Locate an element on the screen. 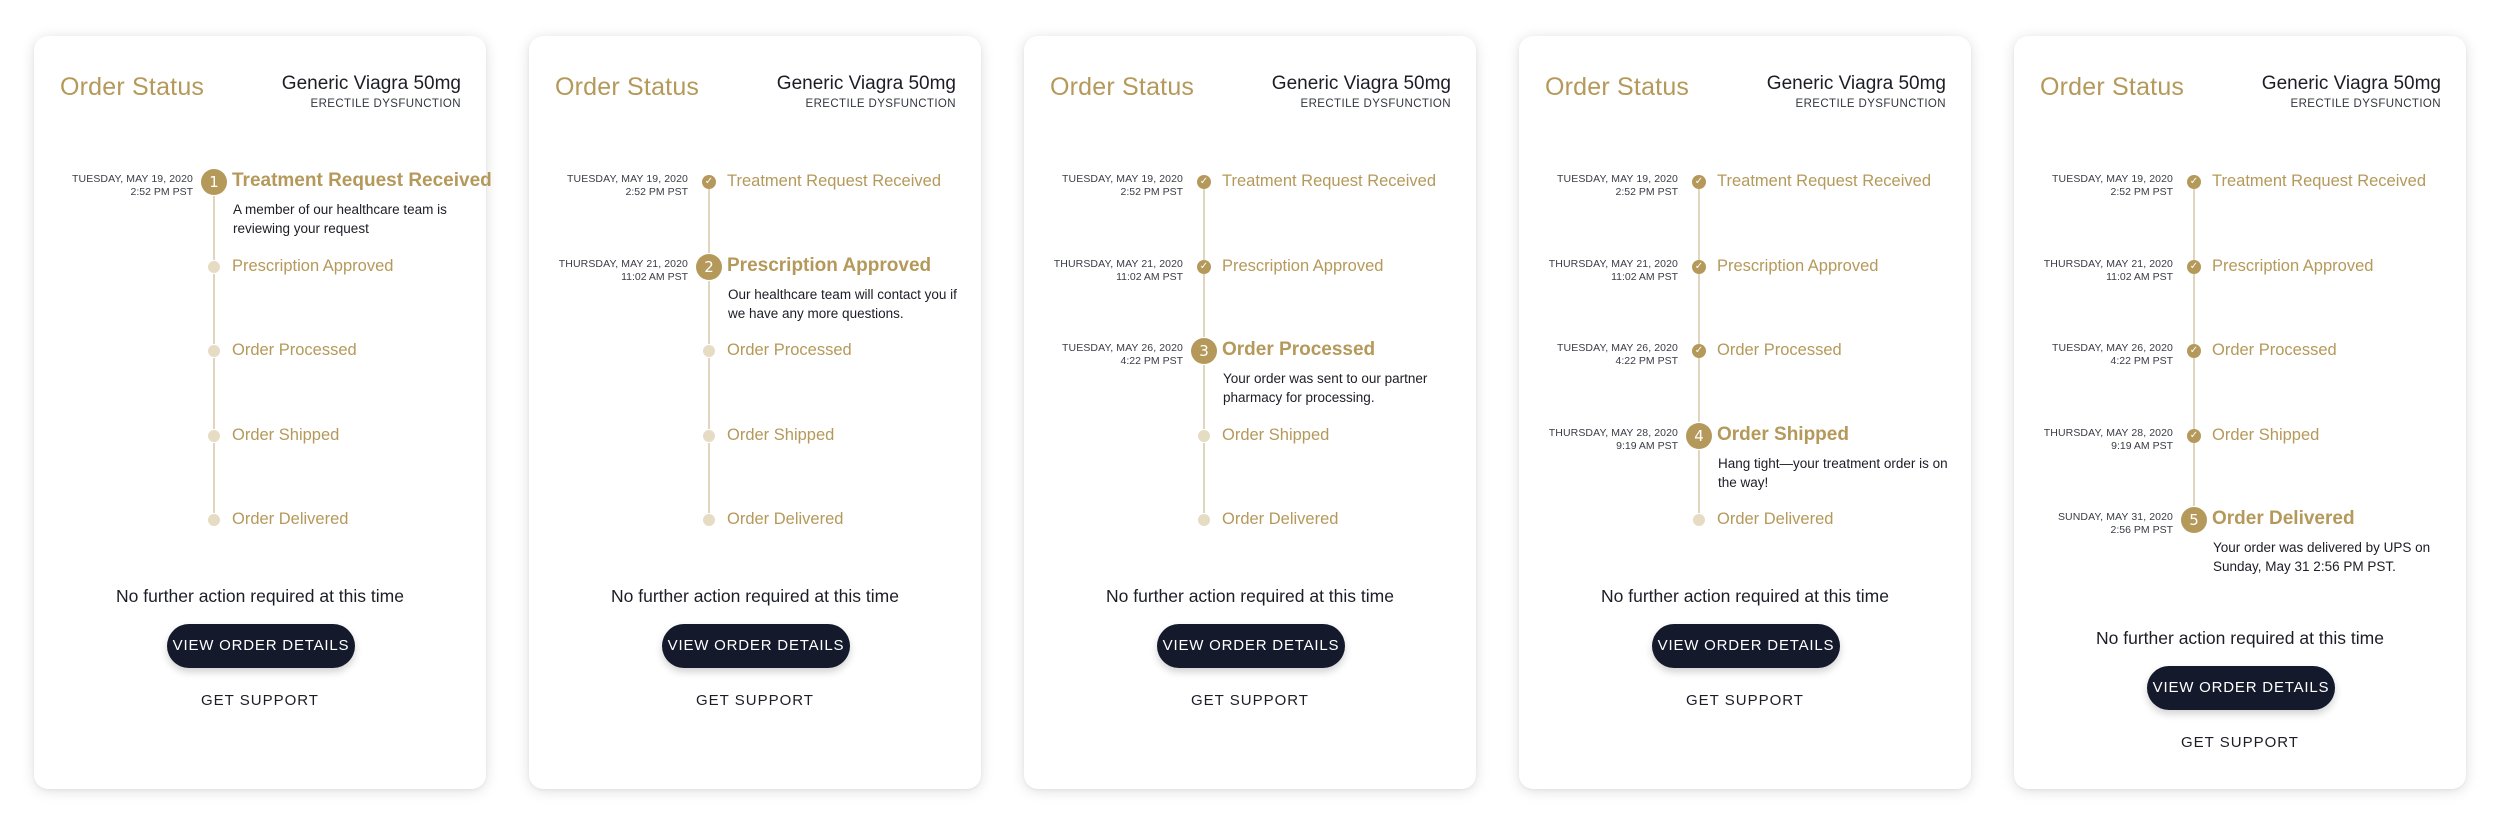 The height and width of the screenshot is (823, 2500). step-number-badge: 5 is located at coordinates (2194, 520).